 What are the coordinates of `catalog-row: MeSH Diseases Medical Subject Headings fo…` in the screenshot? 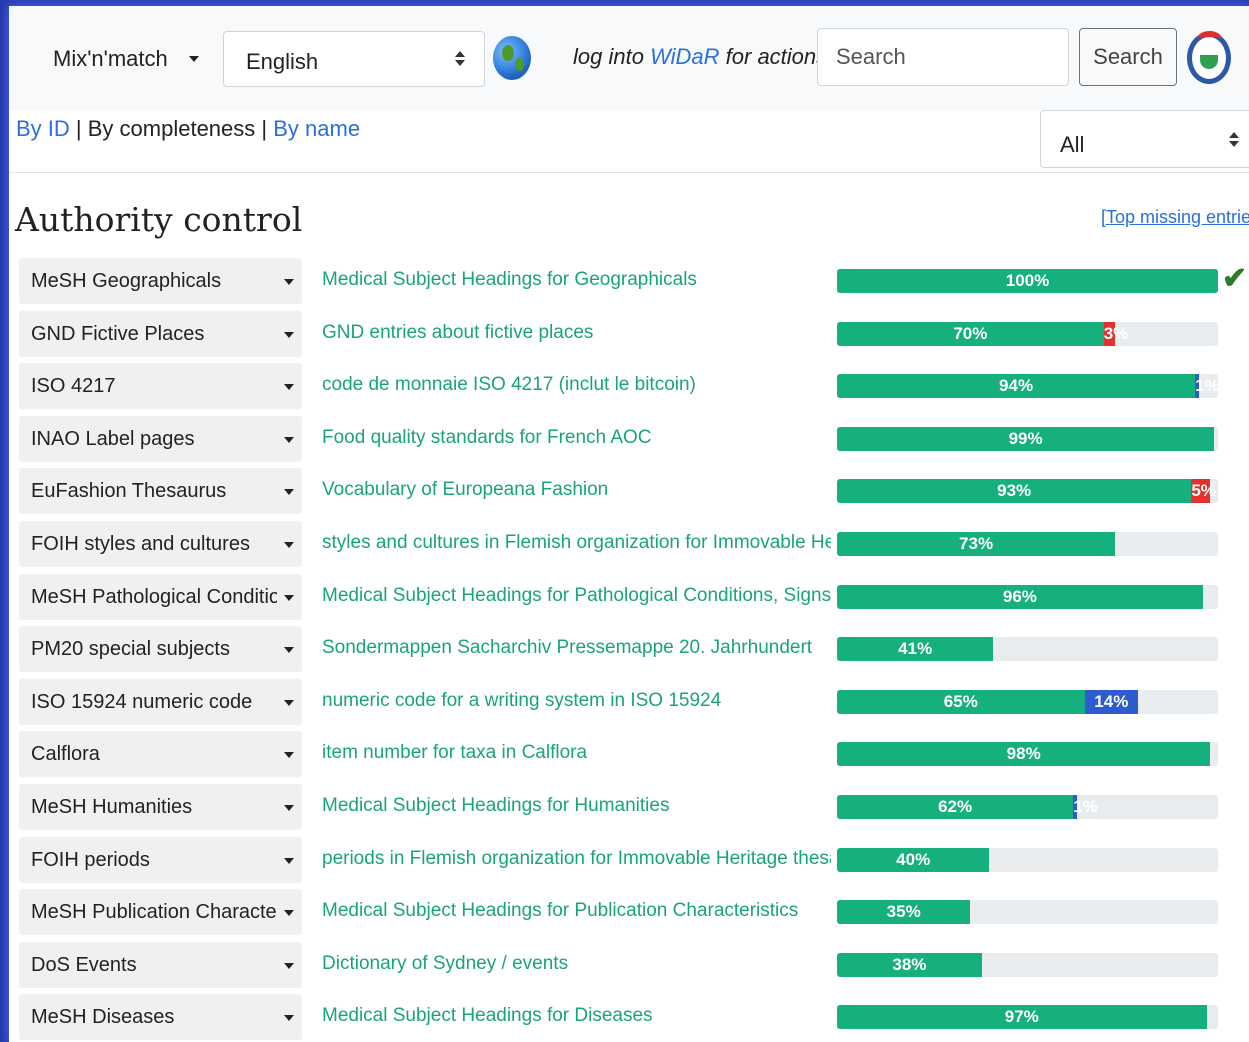 It's located at (629, 1016).